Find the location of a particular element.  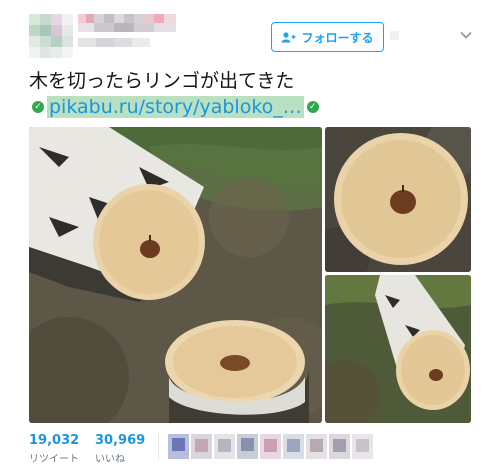

like-count: 30,969 is located at coordinates (120, 440).